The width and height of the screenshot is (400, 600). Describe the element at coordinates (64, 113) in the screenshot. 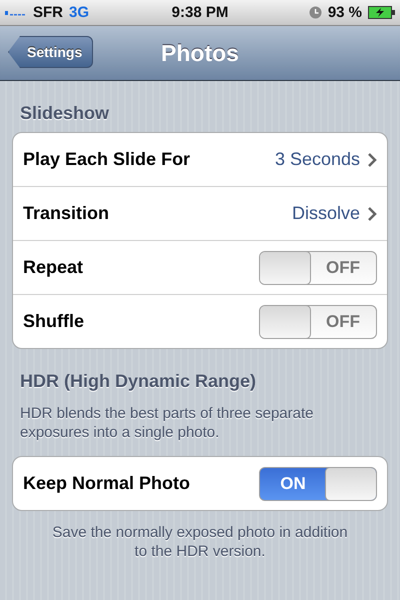

I see `section-header: Slideshow` at that location.